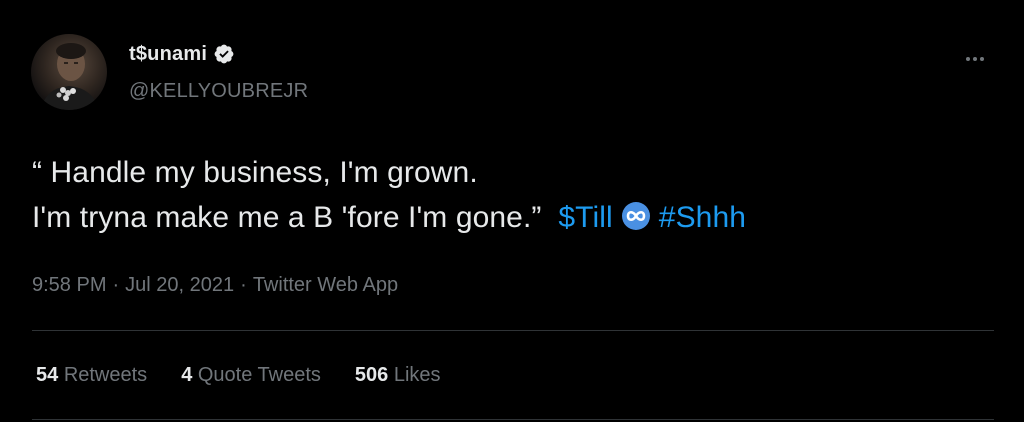 The image size is (1024, 422). Describe the element at coordinates (70, 76) in the screenshot. I see `avatar-image` at that location.